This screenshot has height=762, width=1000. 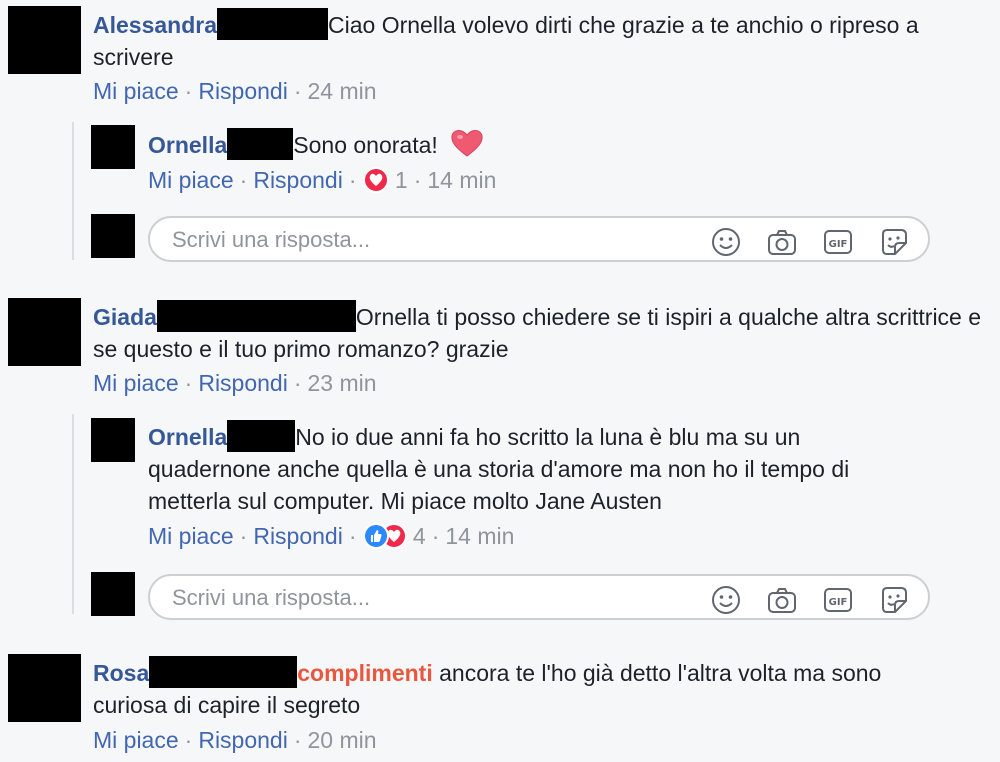 I want to click on comment-actions: Mi piace · Rispondi · 24 min, so click(x=235, y=91).